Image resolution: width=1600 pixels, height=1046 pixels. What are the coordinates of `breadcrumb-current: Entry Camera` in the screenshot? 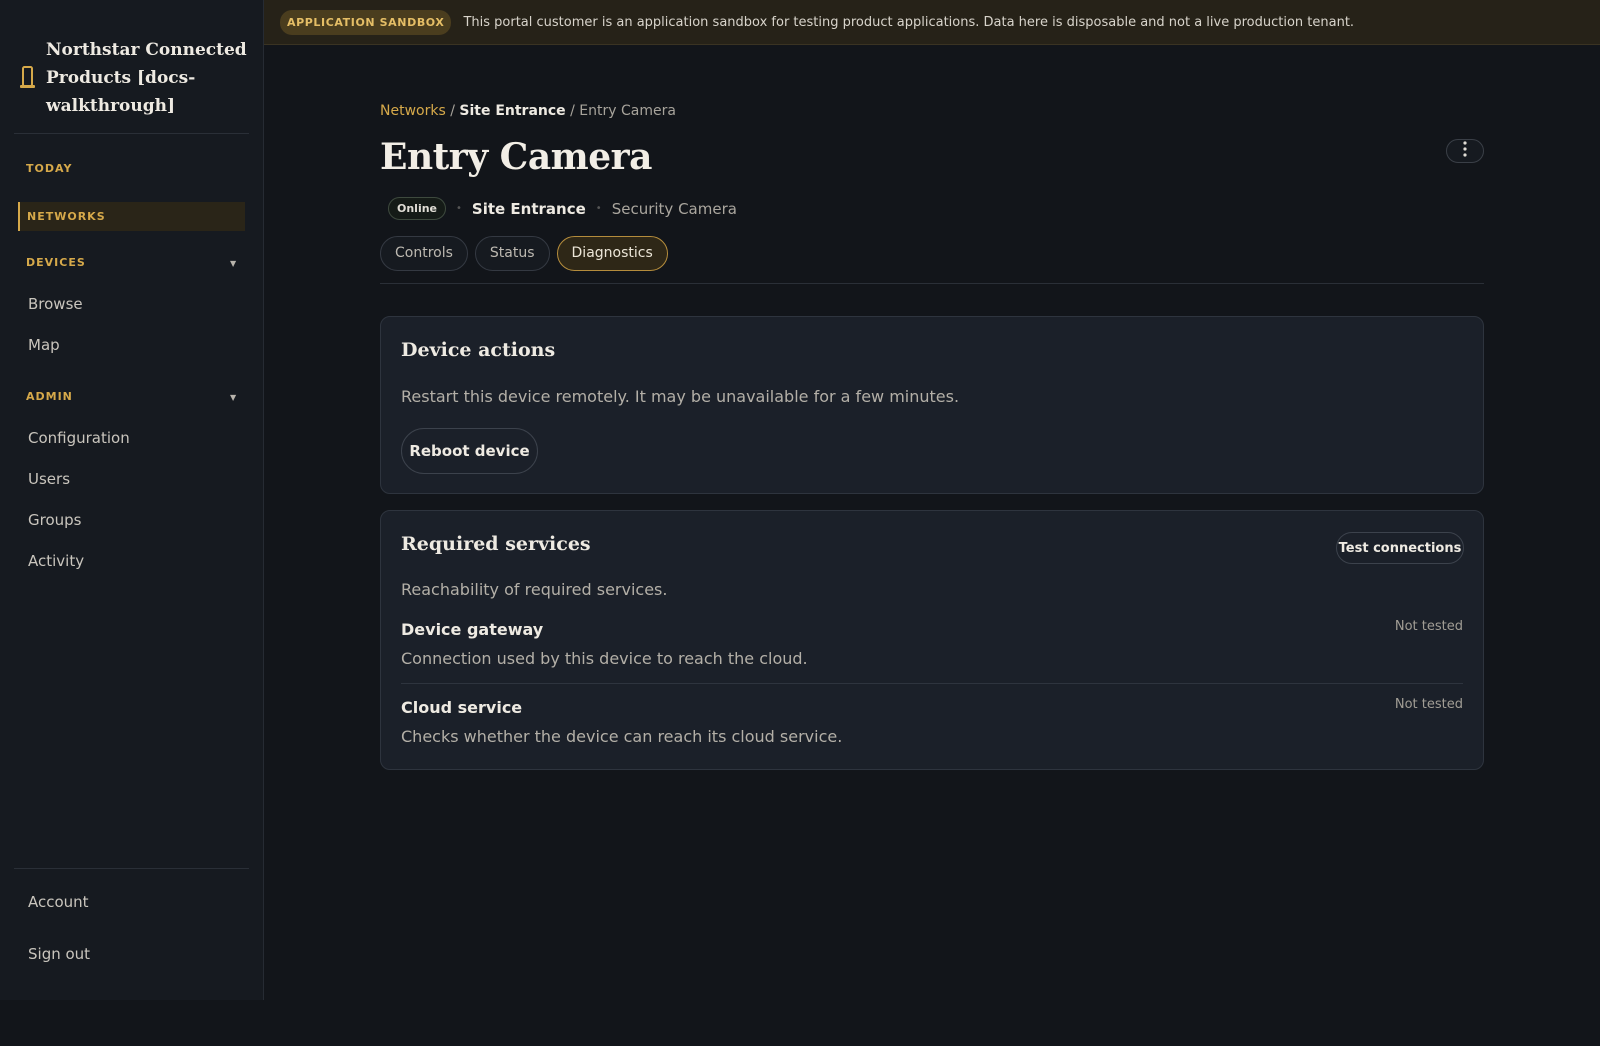 It's located at (627, 111).